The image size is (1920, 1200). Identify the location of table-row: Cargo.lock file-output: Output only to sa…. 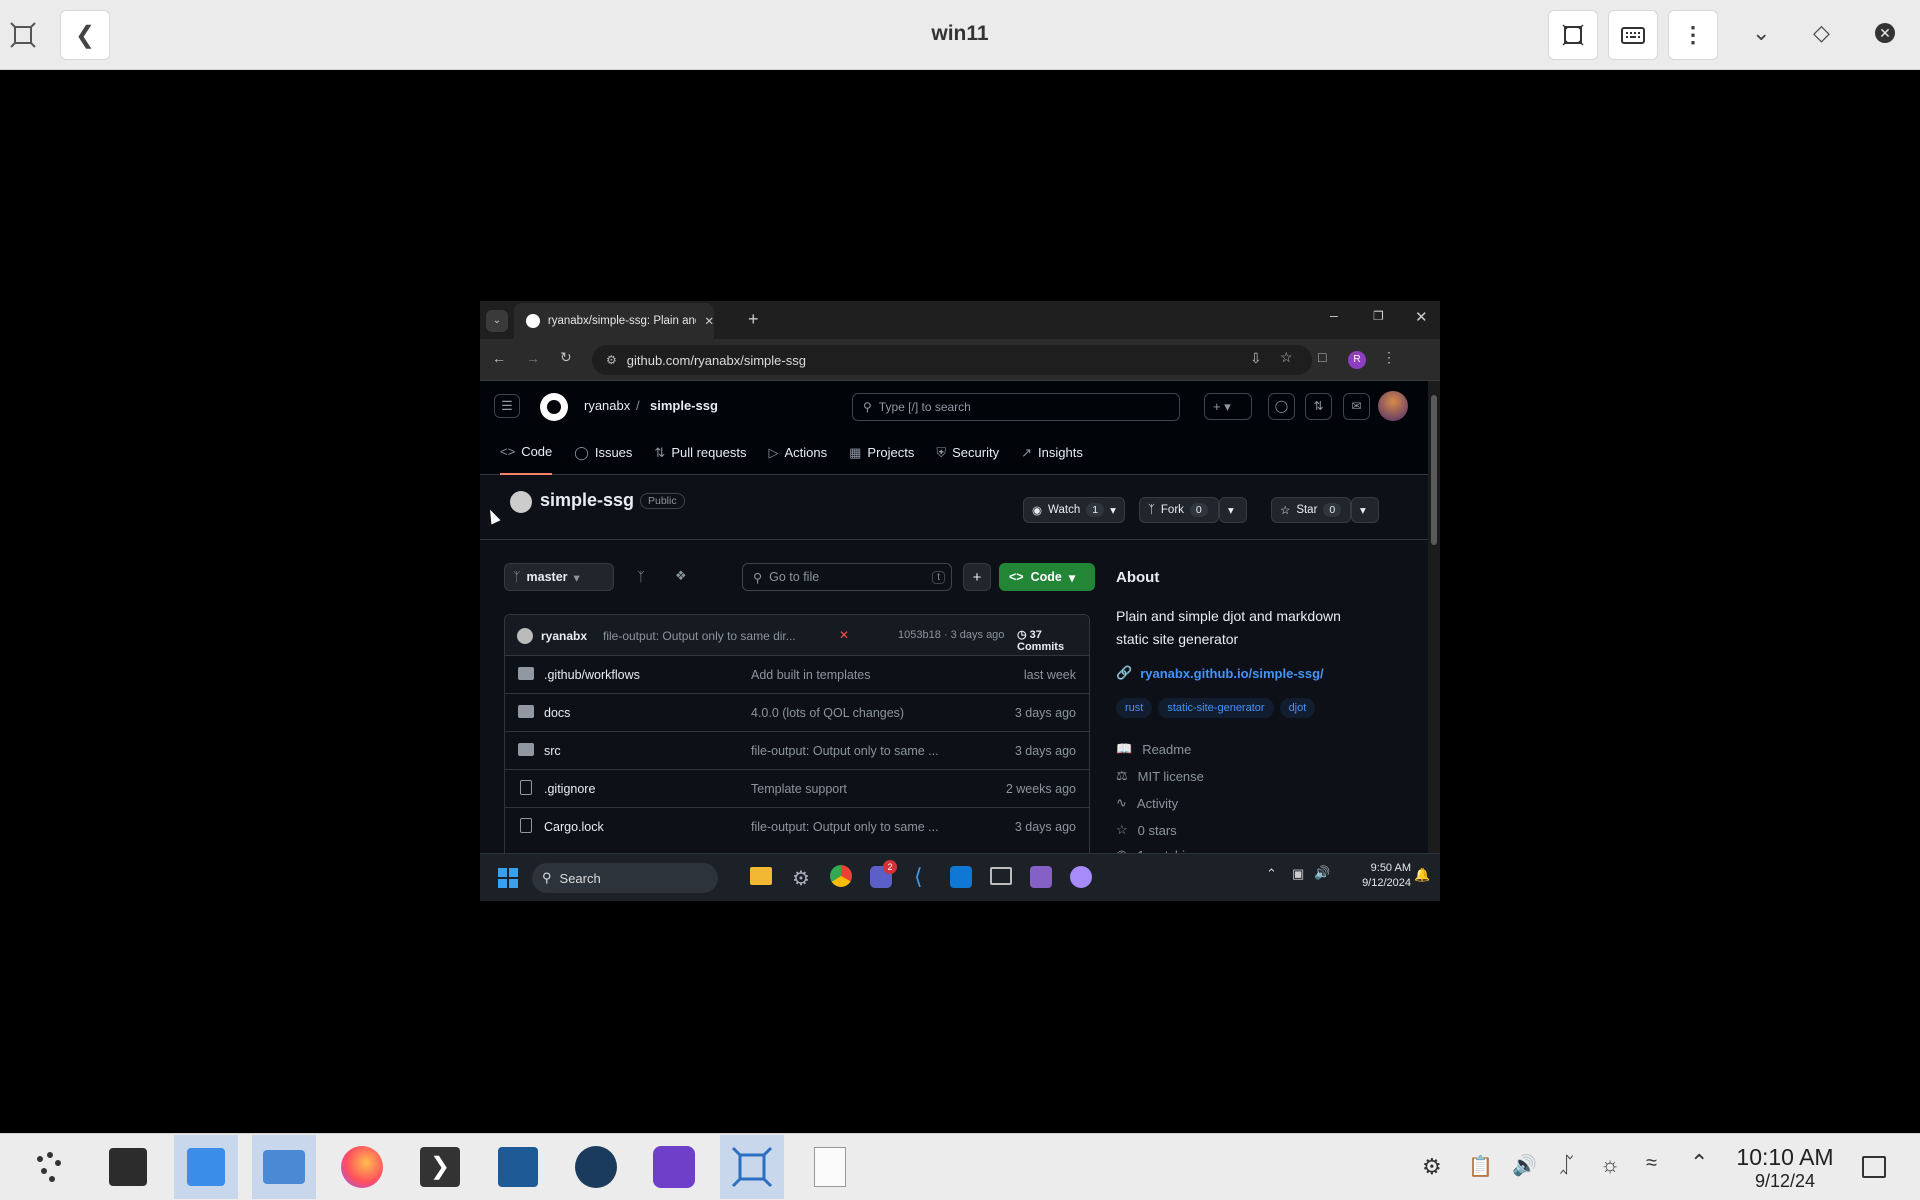
(797, 826).